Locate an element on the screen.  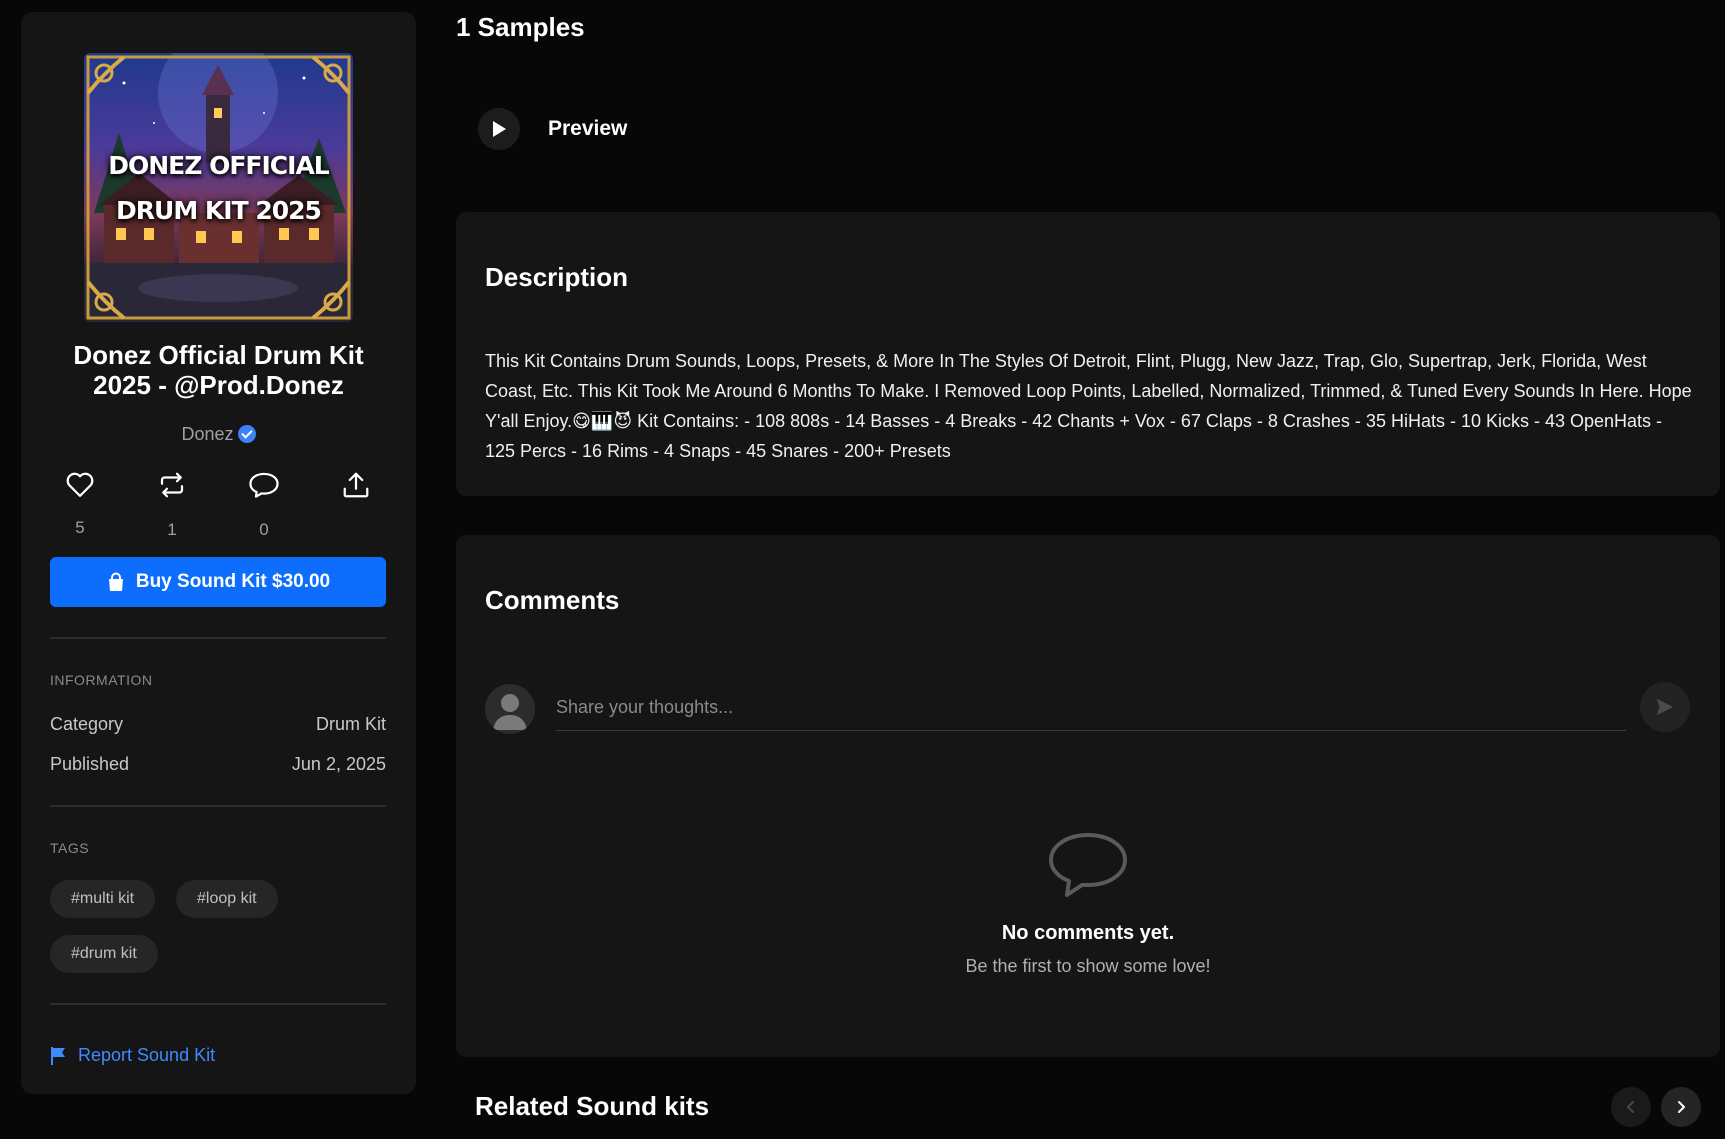
cover-art: DONEZ OFFICIAL DRUM KIT 2025 is located at coordinates (218, 187).